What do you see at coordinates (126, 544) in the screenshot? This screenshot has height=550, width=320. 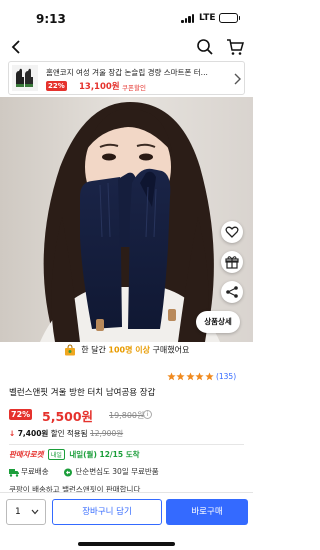 I see `home-indicator` at bounding box center [126, 544].